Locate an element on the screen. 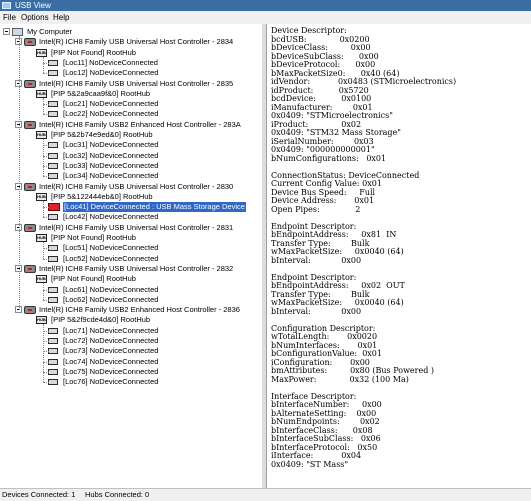 The image size is (531, 501). tree-port: [Loc21] NoDeviceConnected is located at coordinates (131, 104).